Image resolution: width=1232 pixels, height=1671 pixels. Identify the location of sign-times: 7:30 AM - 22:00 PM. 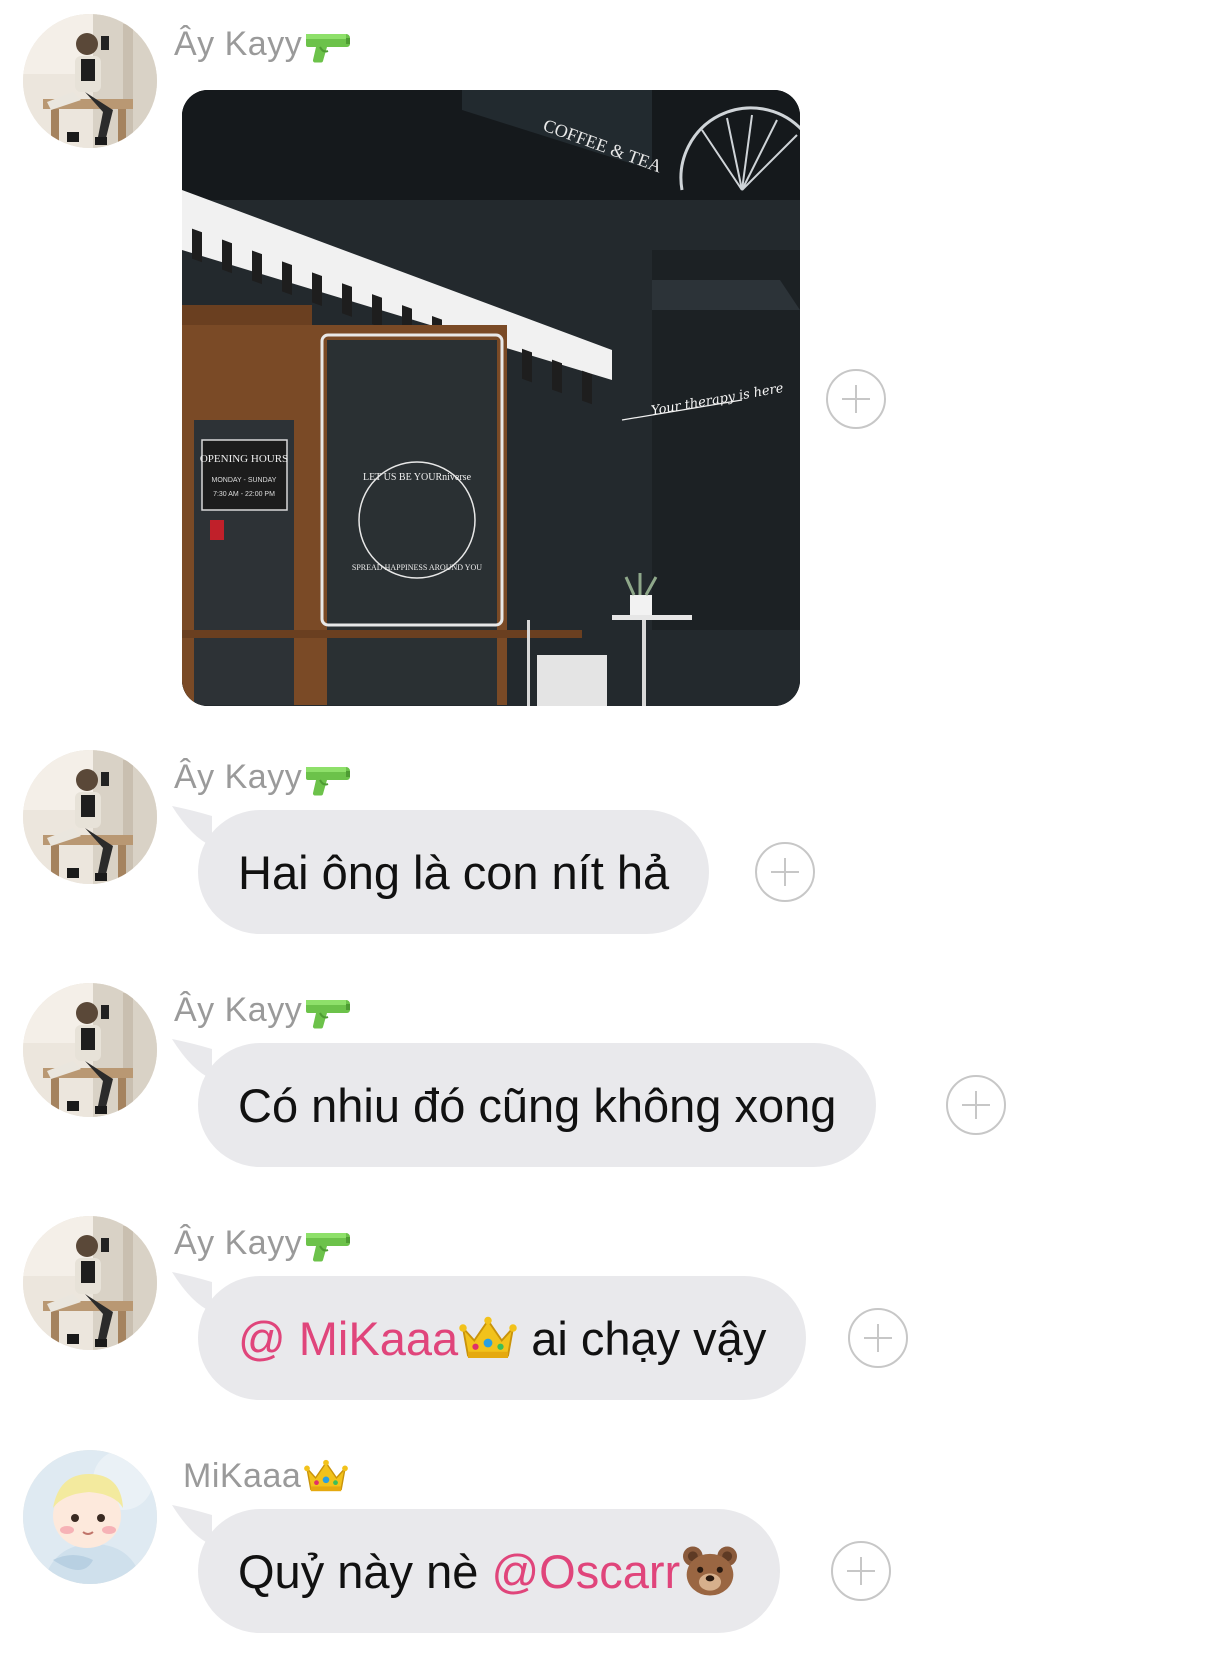
(244, 494).